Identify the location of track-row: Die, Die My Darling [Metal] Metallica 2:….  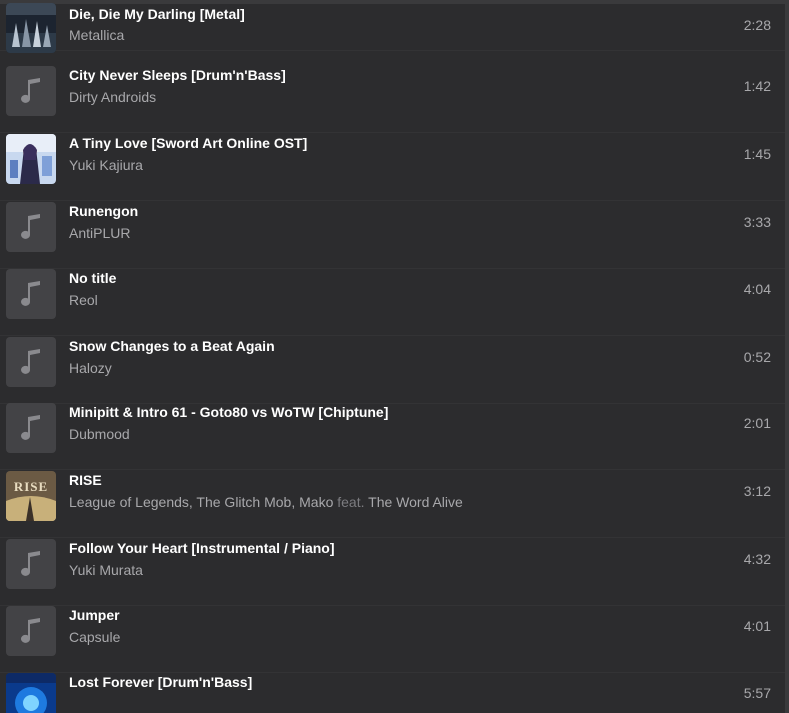
(392, 26).